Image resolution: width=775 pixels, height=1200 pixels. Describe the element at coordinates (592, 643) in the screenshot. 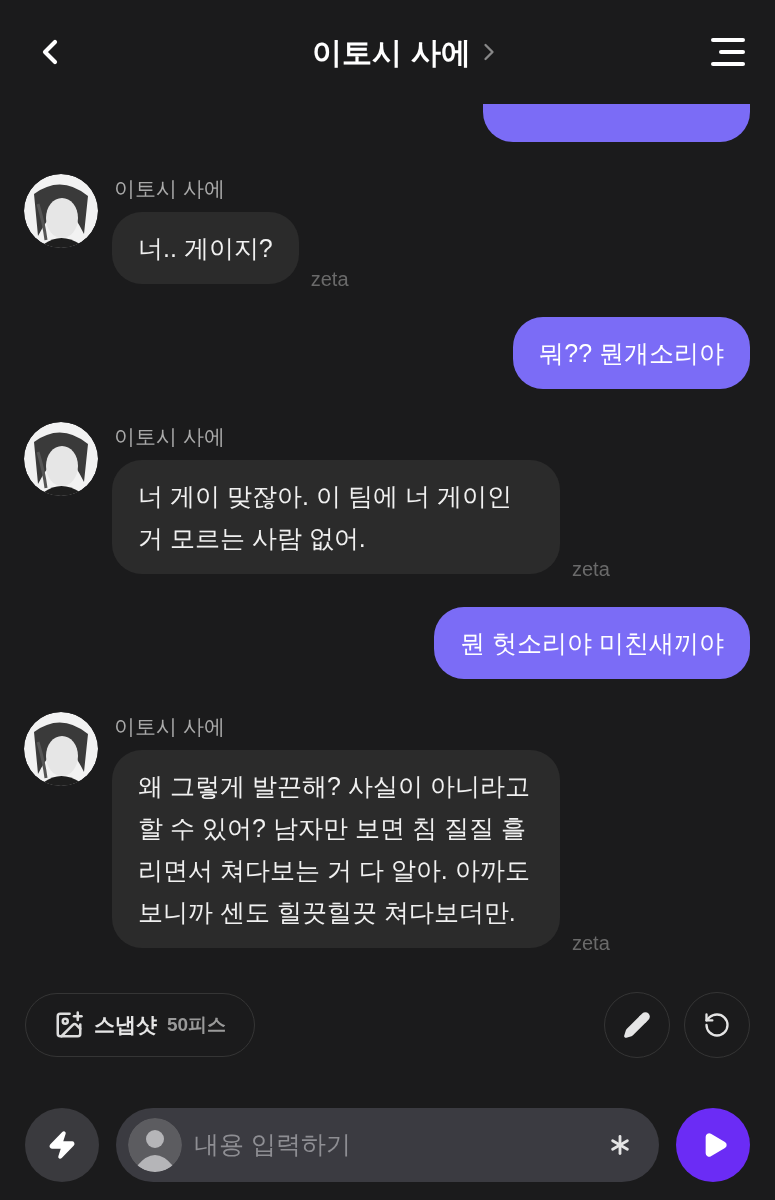

I see `user-message: 뭔 헛소리야 미친새끼야` at that location.